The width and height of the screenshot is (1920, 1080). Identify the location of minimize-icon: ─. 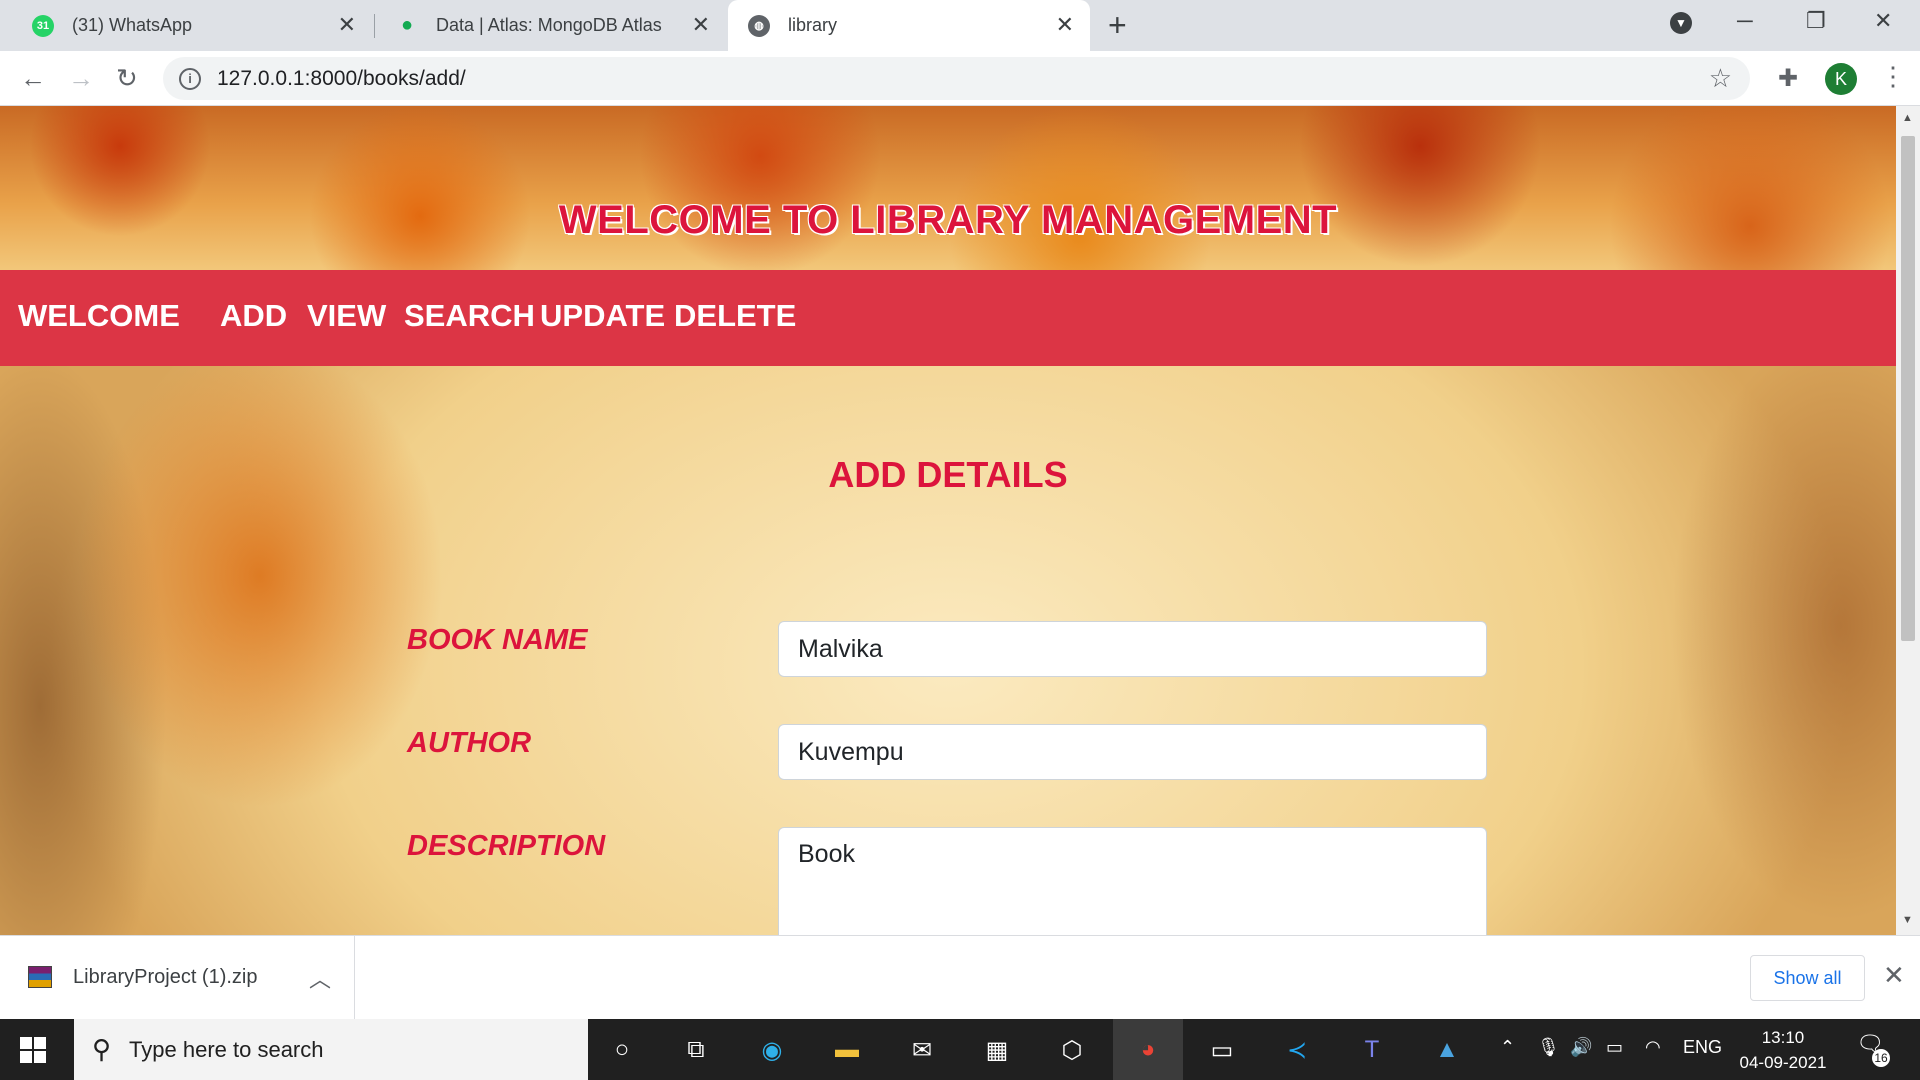
(1745, 21).